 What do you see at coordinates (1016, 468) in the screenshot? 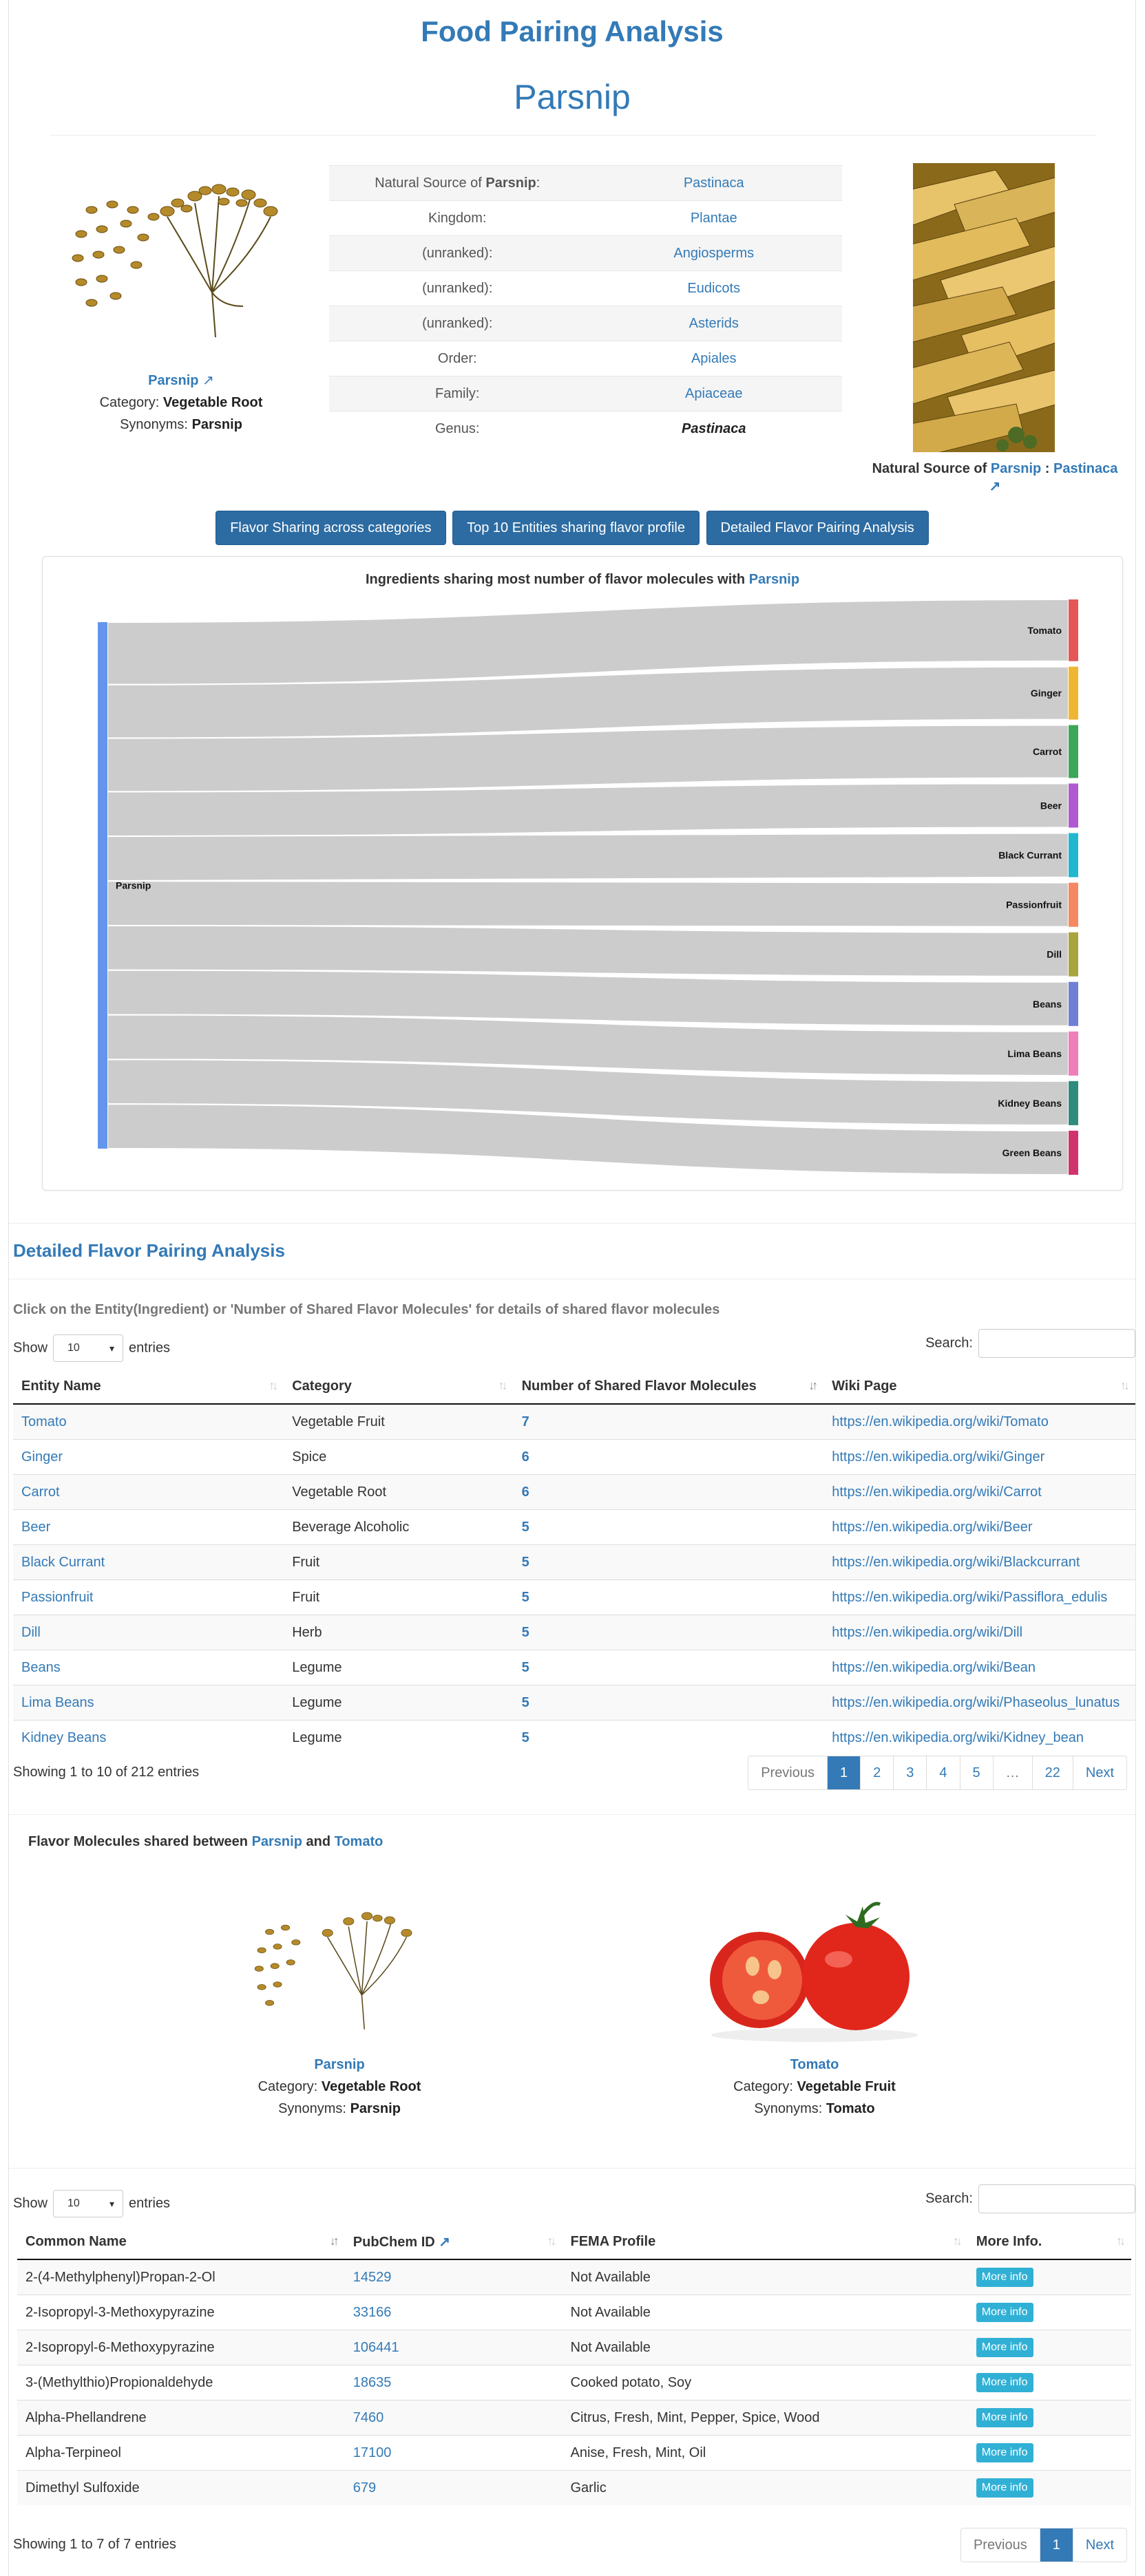
I see `natural-source-entity-link: Parsnip` at bounding box center [1016, 468].